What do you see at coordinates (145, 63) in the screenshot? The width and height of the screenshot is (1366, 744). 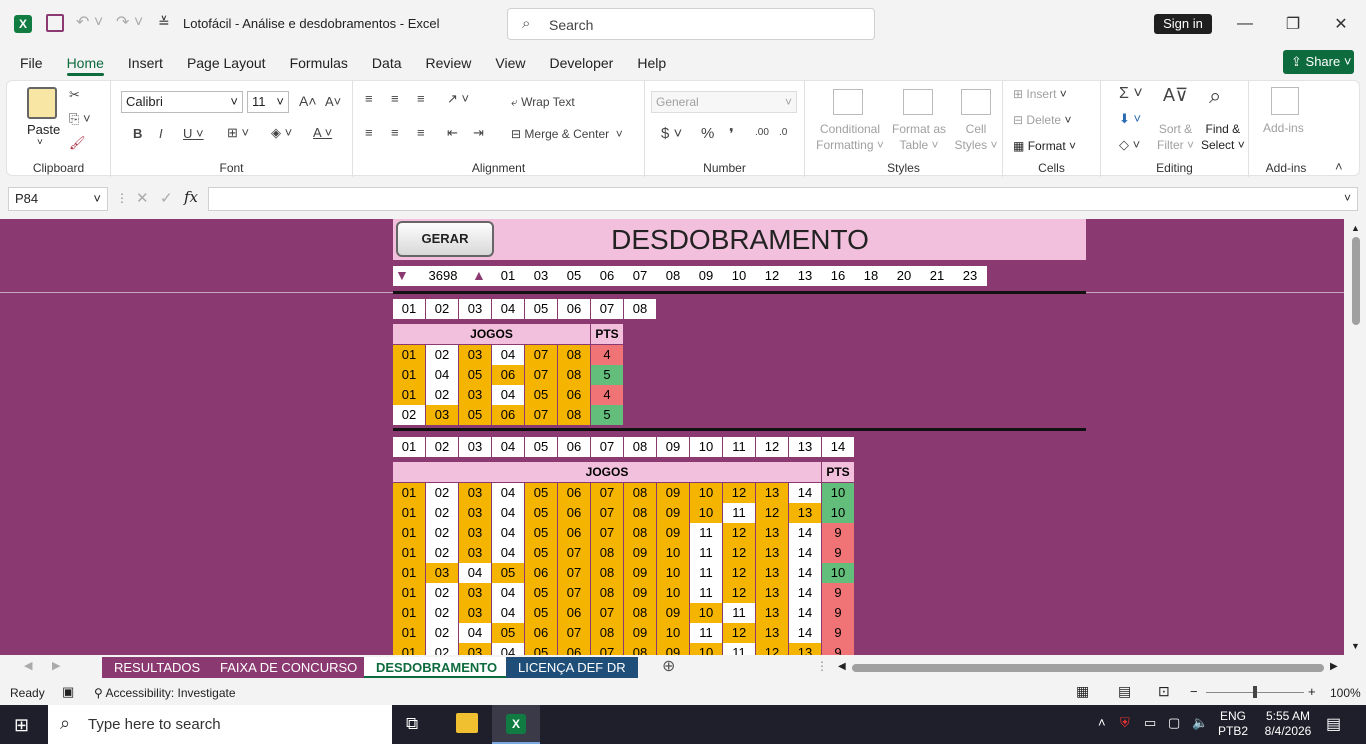 I see `tab-insert: Insert` at bounding box center [145, 63].